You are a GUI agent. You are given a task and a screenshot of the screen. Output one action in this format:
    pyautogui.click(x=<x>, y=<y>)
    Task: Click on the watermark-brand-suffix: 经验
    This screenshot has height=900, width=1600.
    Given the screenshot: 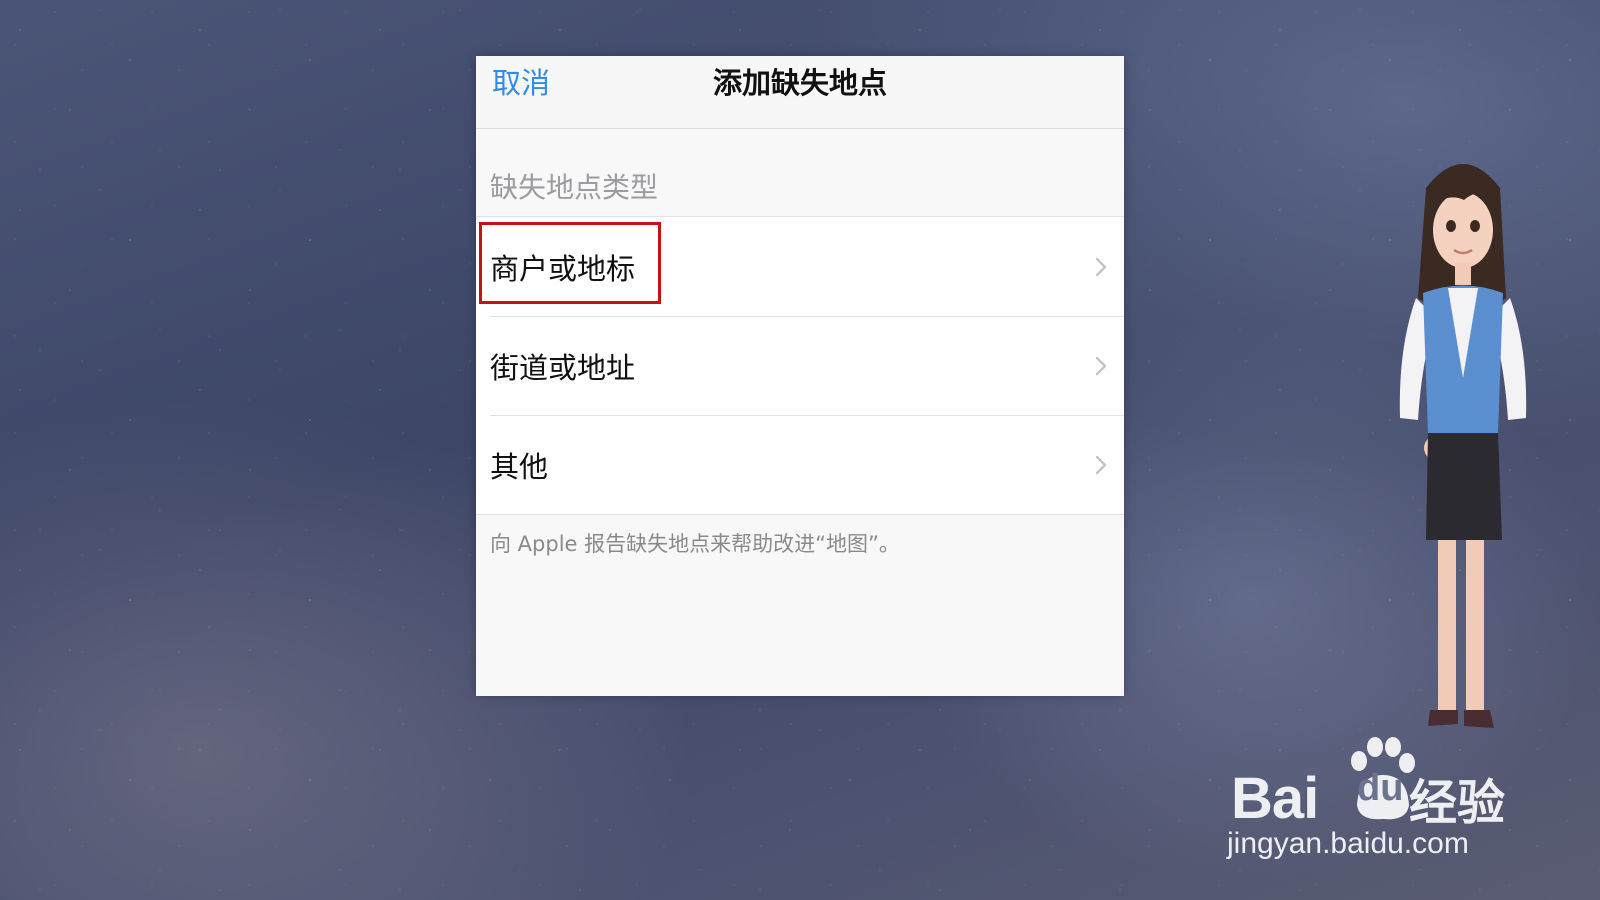 What is the action you would take?
    pyautogui.click(x=1457, y=803)
    